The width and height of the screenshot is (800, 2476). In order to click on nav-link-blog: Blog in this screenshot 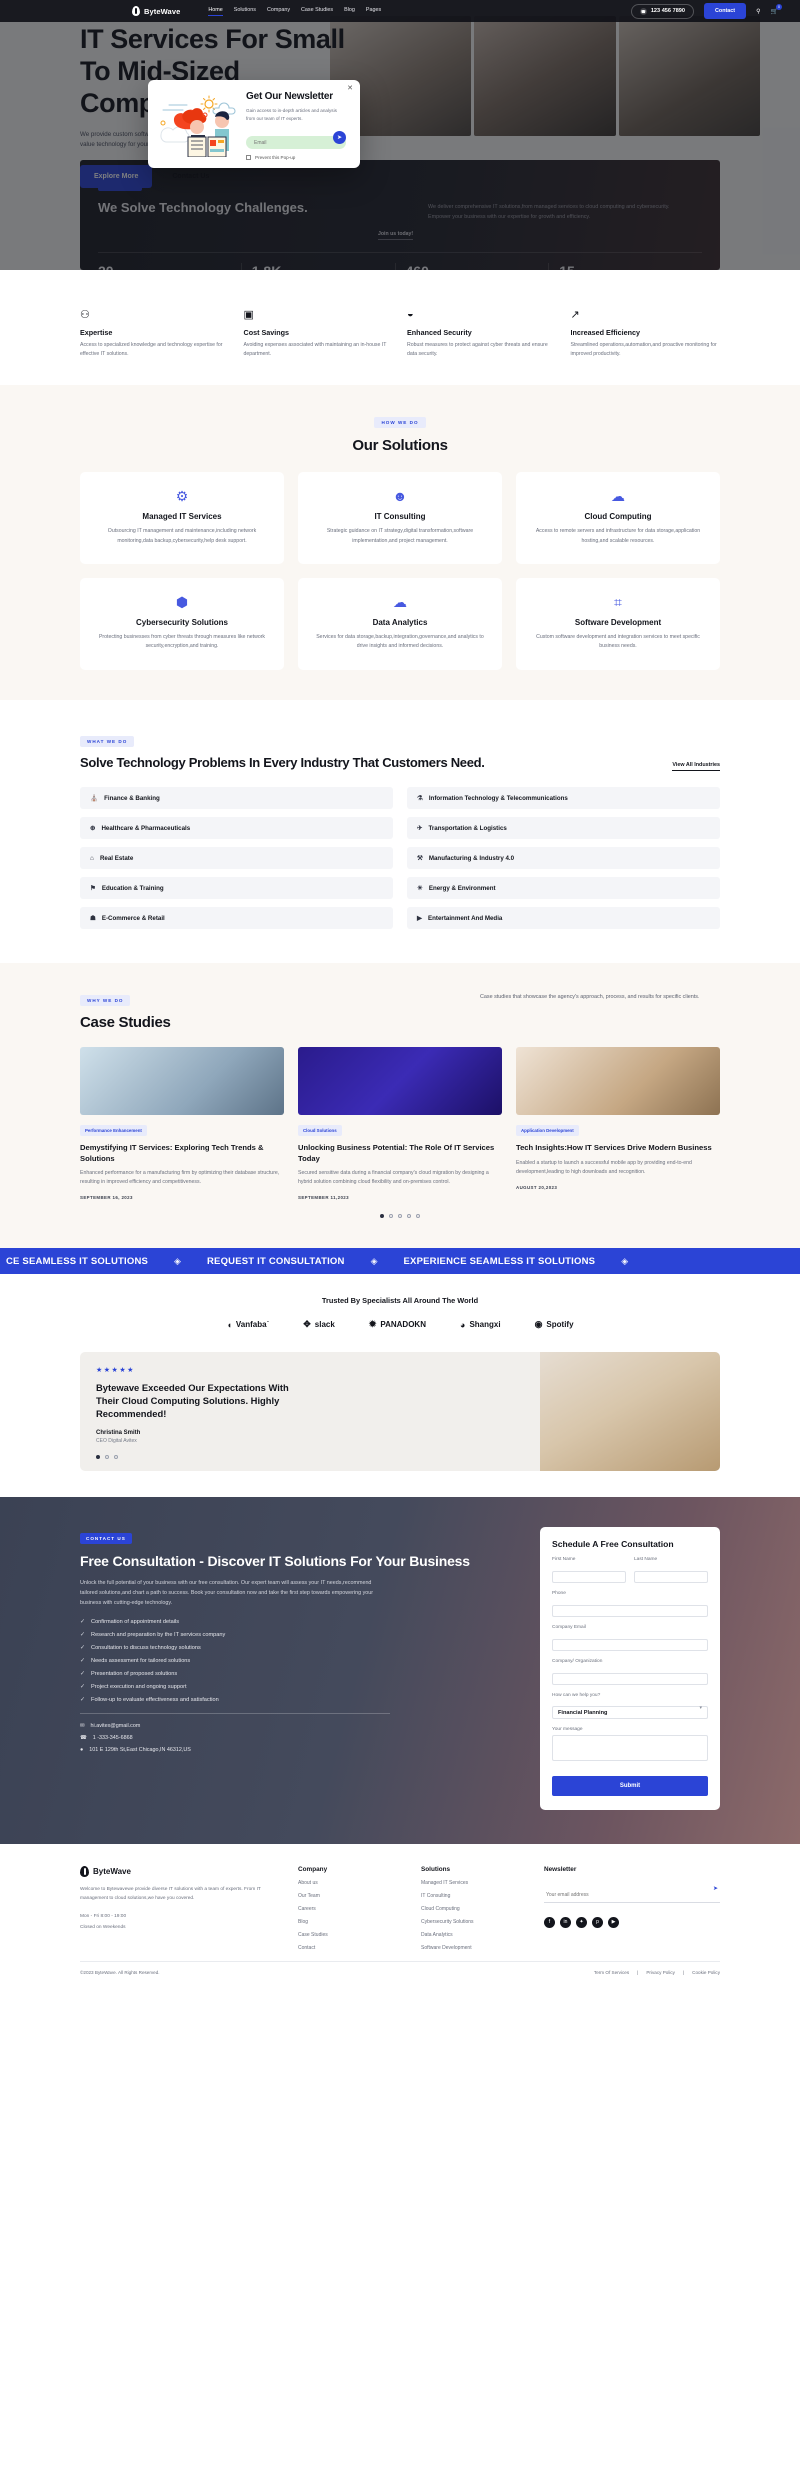, I will do `click(349, 11)`.